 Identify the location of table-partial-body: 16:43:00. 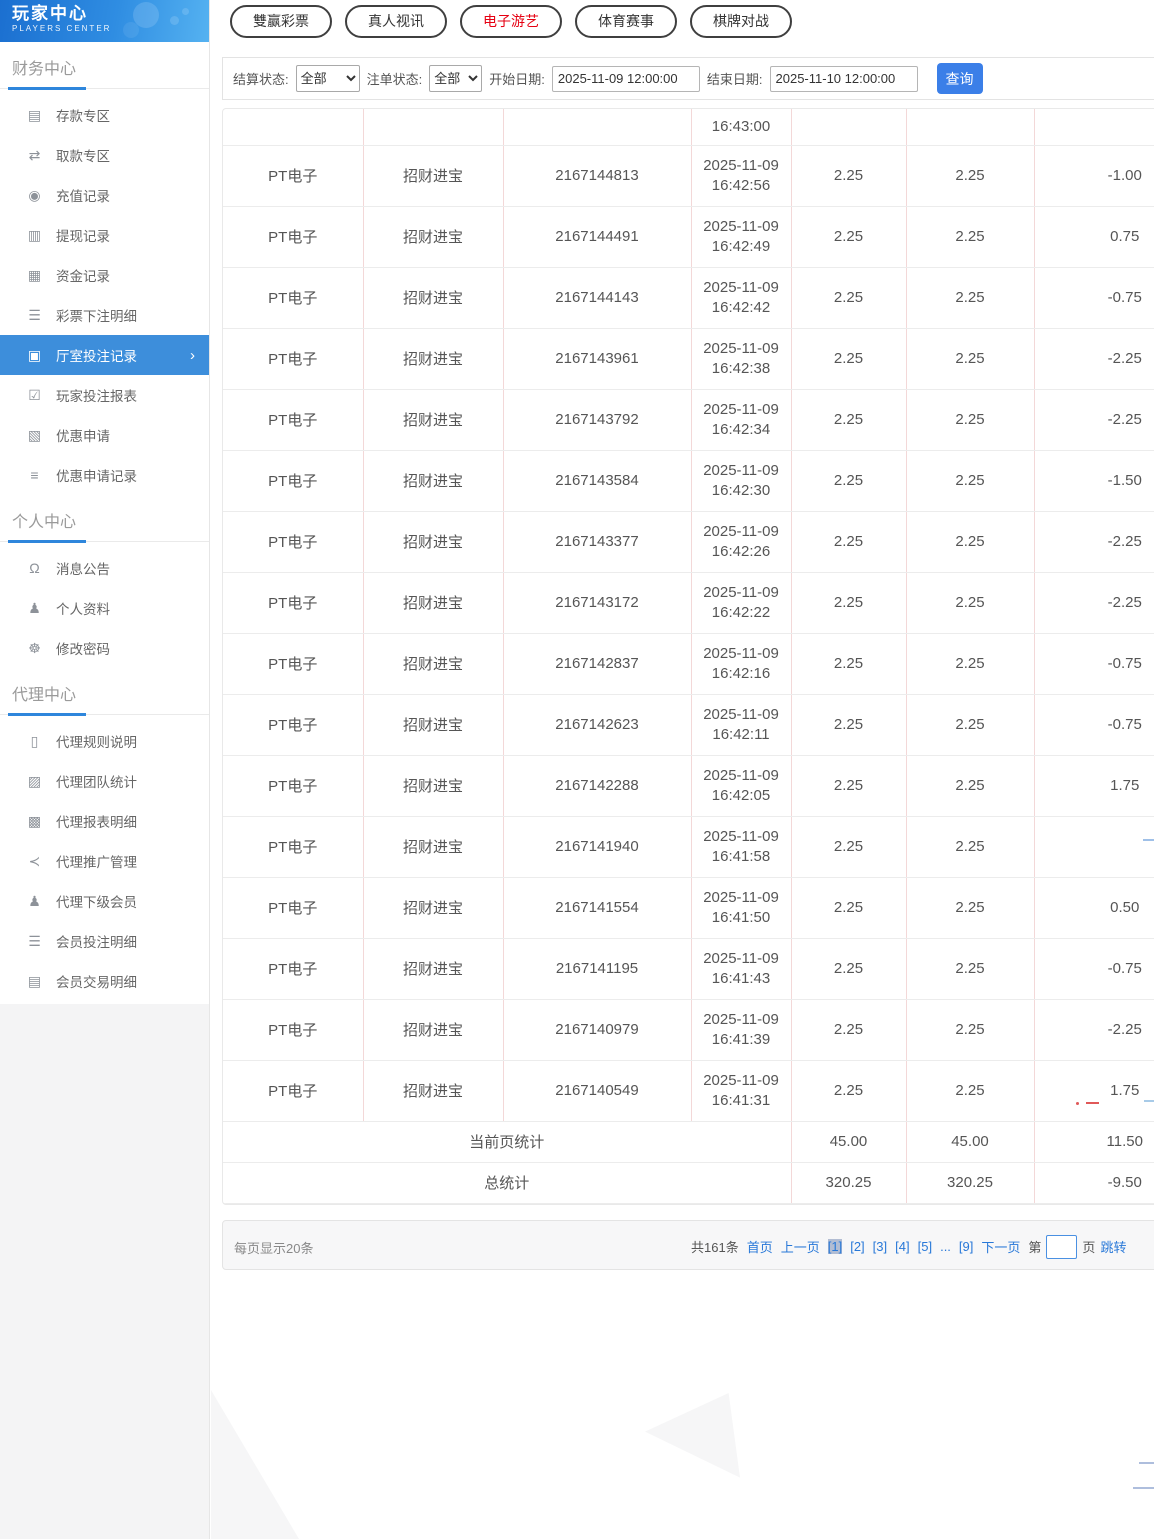
(688, 127).